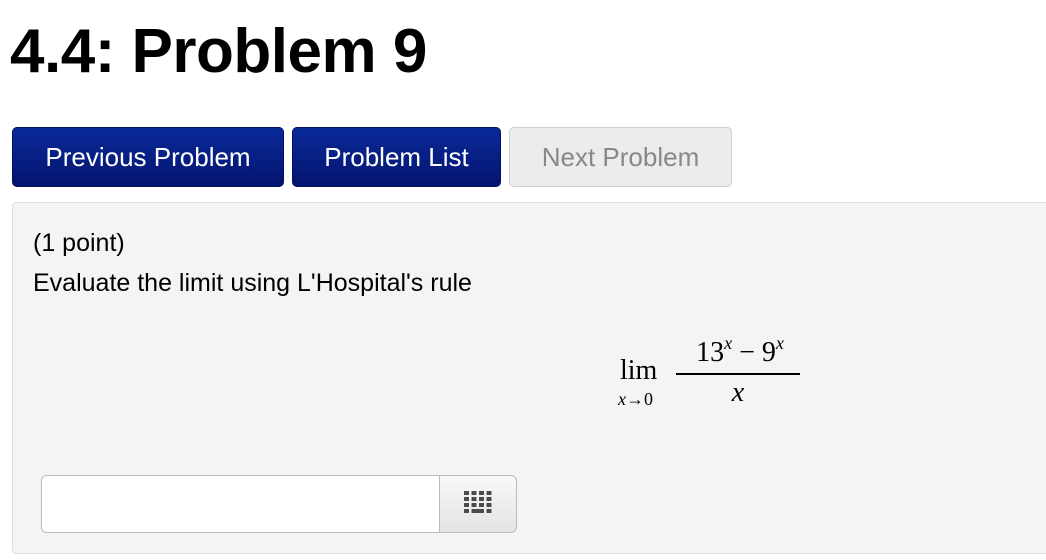 This screenshot has height=560, width=1046. I want to click on fraction-numerator: 13x − 9x, so click(740, 351).